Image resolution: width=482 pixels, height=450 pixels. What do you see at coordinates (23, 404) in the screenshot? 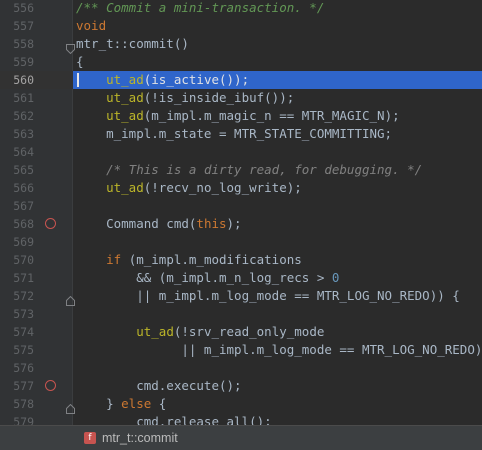
I see `line-number: 578` at bounding box center [23, 404].